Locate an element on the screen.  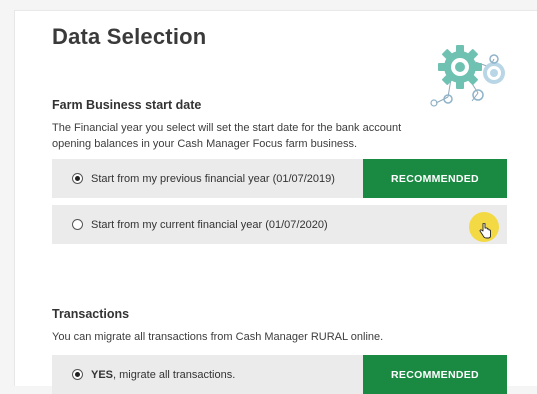
page-title: Data Selection is located at coordinates (129, 36).